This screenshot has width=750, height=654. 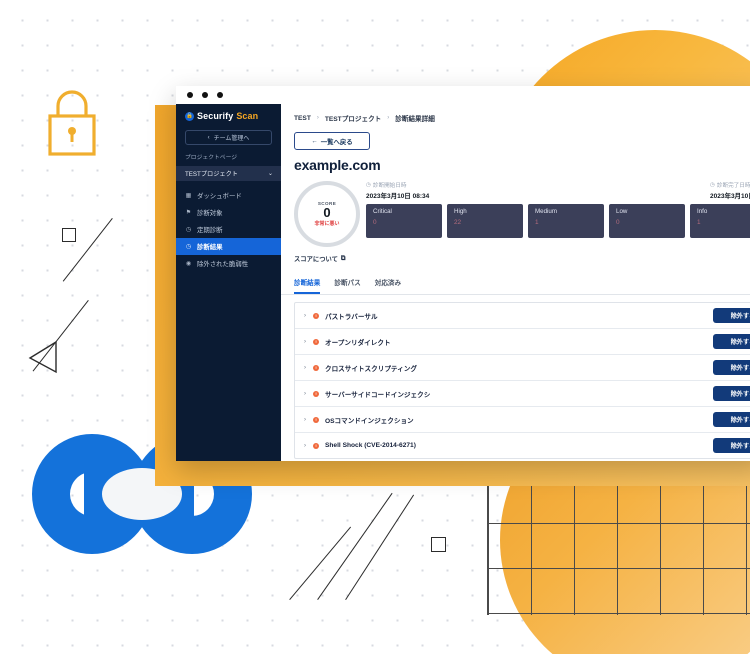 What do you see at coordinates (228, 212) in the screenshot?
I see `sidebar-item-scan-targets: ⚑ 診断対象` at bounding box center [228, 212].